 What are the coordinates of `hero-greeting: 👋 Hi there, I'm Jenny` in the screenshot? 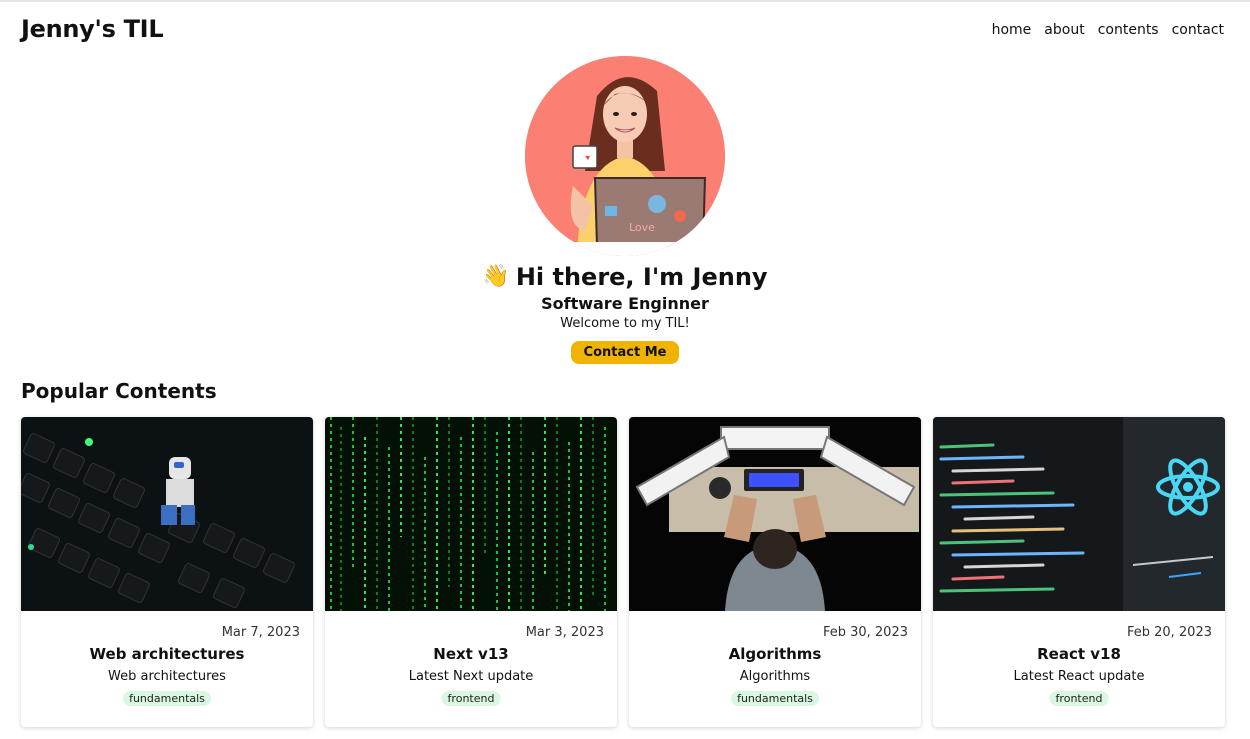 It's located at (624, 277).